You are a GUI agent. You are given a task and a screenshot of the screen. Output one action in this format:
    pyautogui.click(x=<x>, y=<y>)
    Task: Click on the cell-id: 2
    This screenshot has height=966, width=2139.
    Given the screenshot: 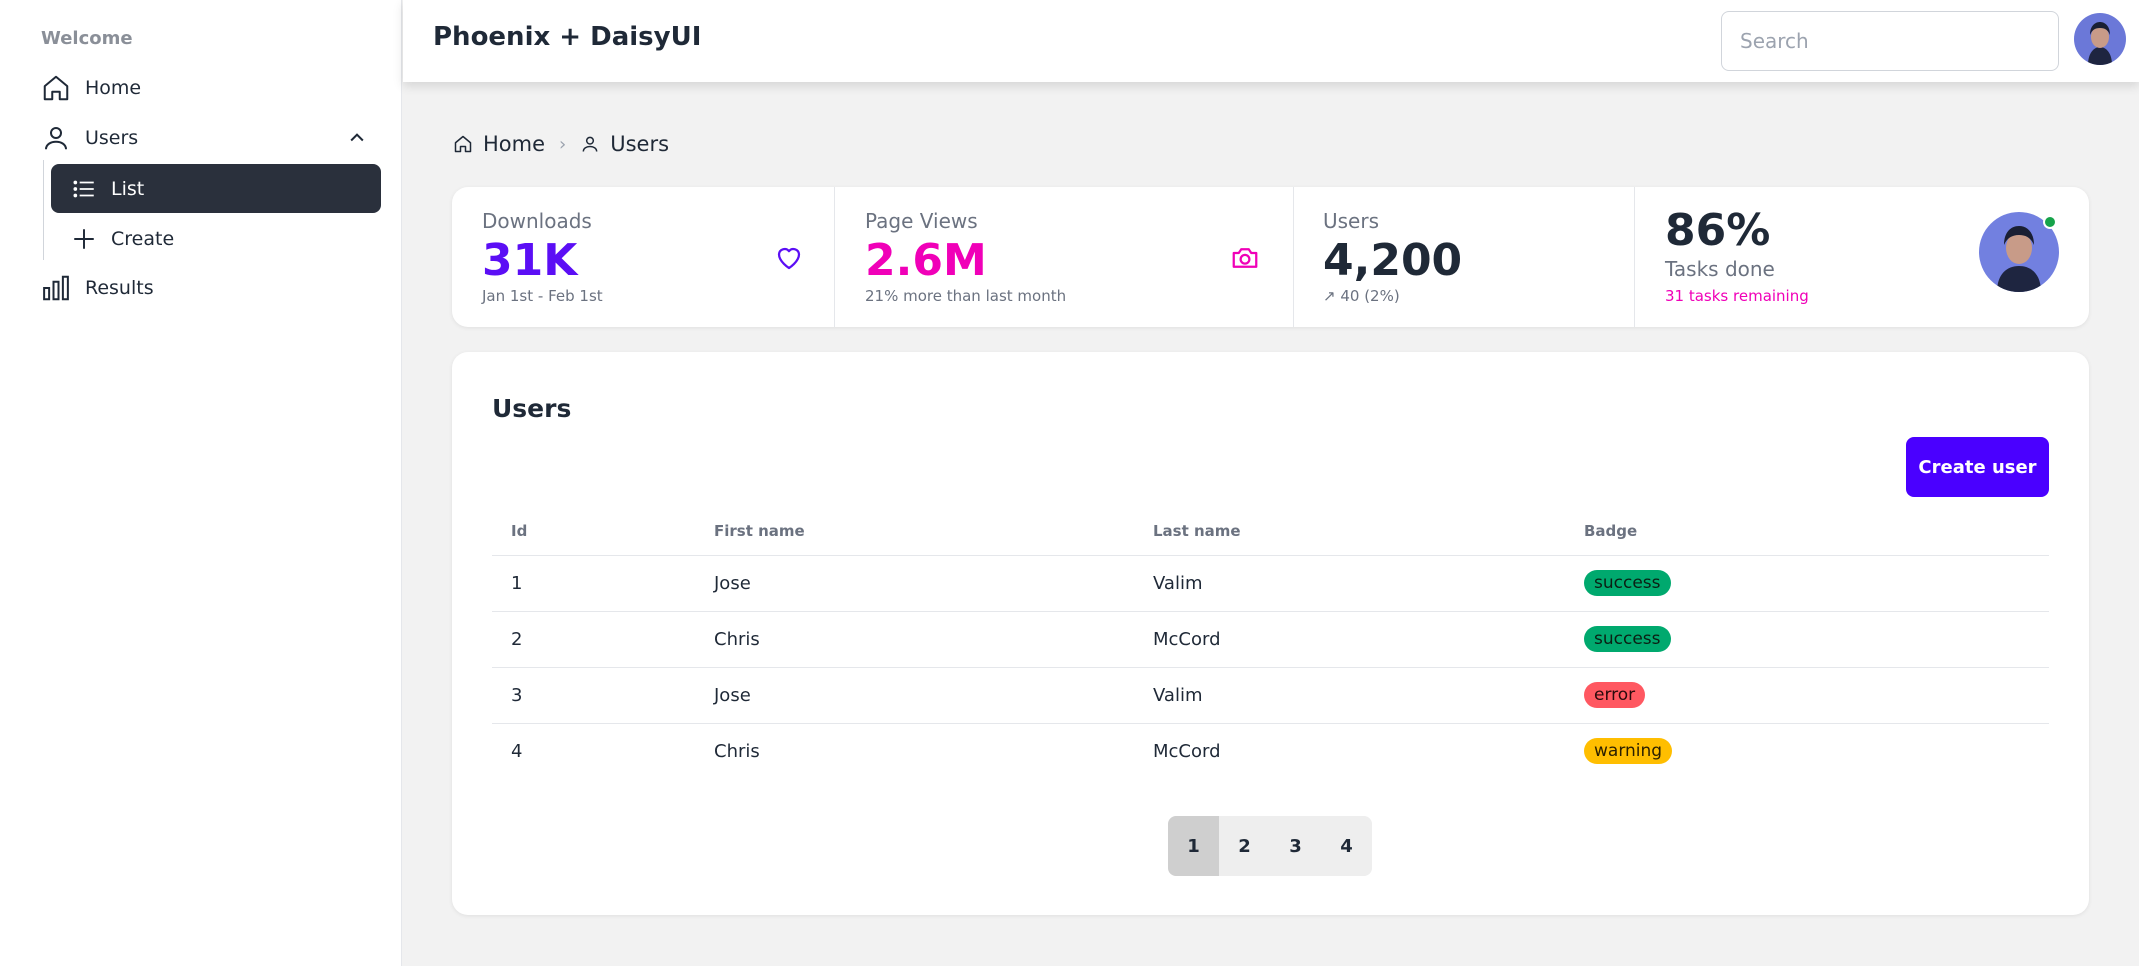 What is the action you would take?
    pyautogui.click(x=593, y=639)
    